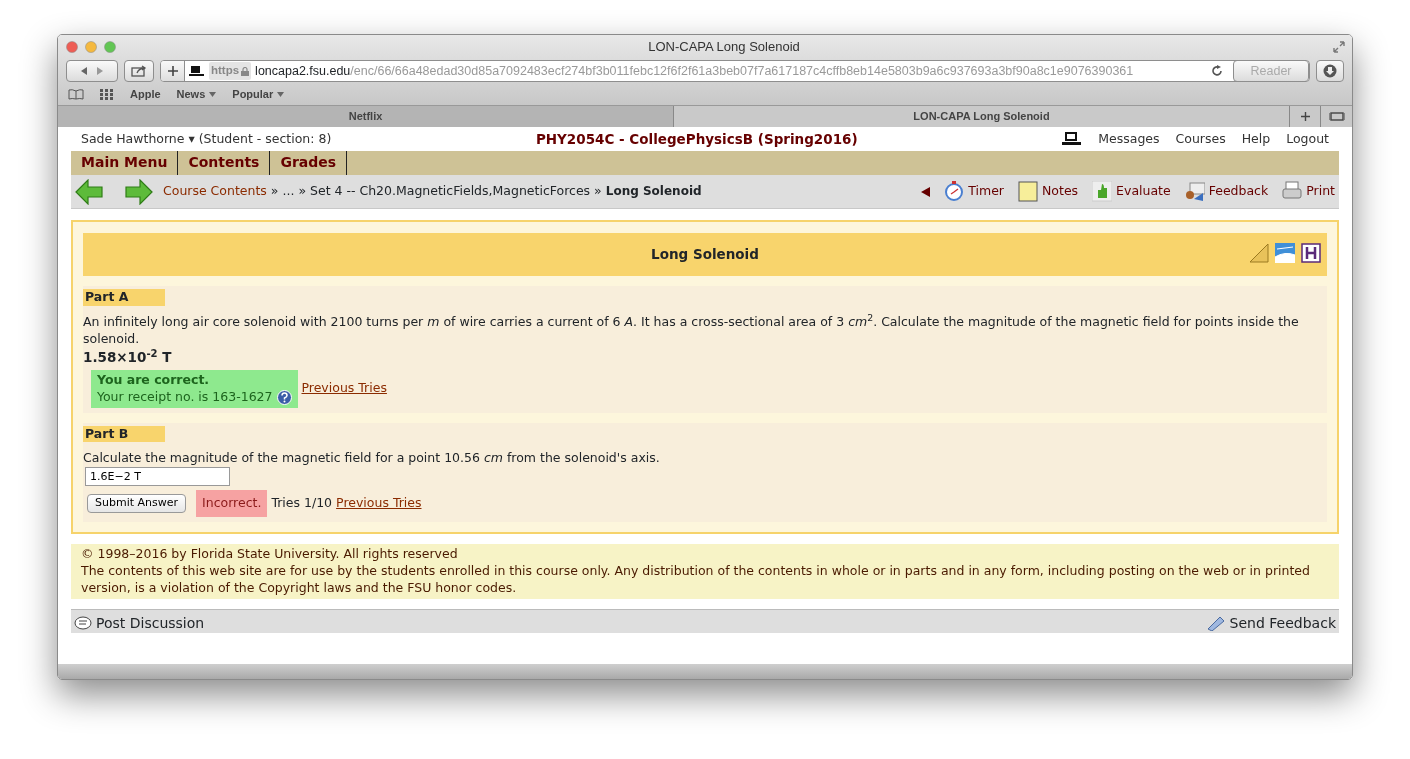 This screenshot has width=1410, height=759. What do you see at coordinates (696, 139) in the screenshot?
I see `course-title: PHY2054C - CollegePhysicsB (Spring2016)` at bounding box center [696, 139].